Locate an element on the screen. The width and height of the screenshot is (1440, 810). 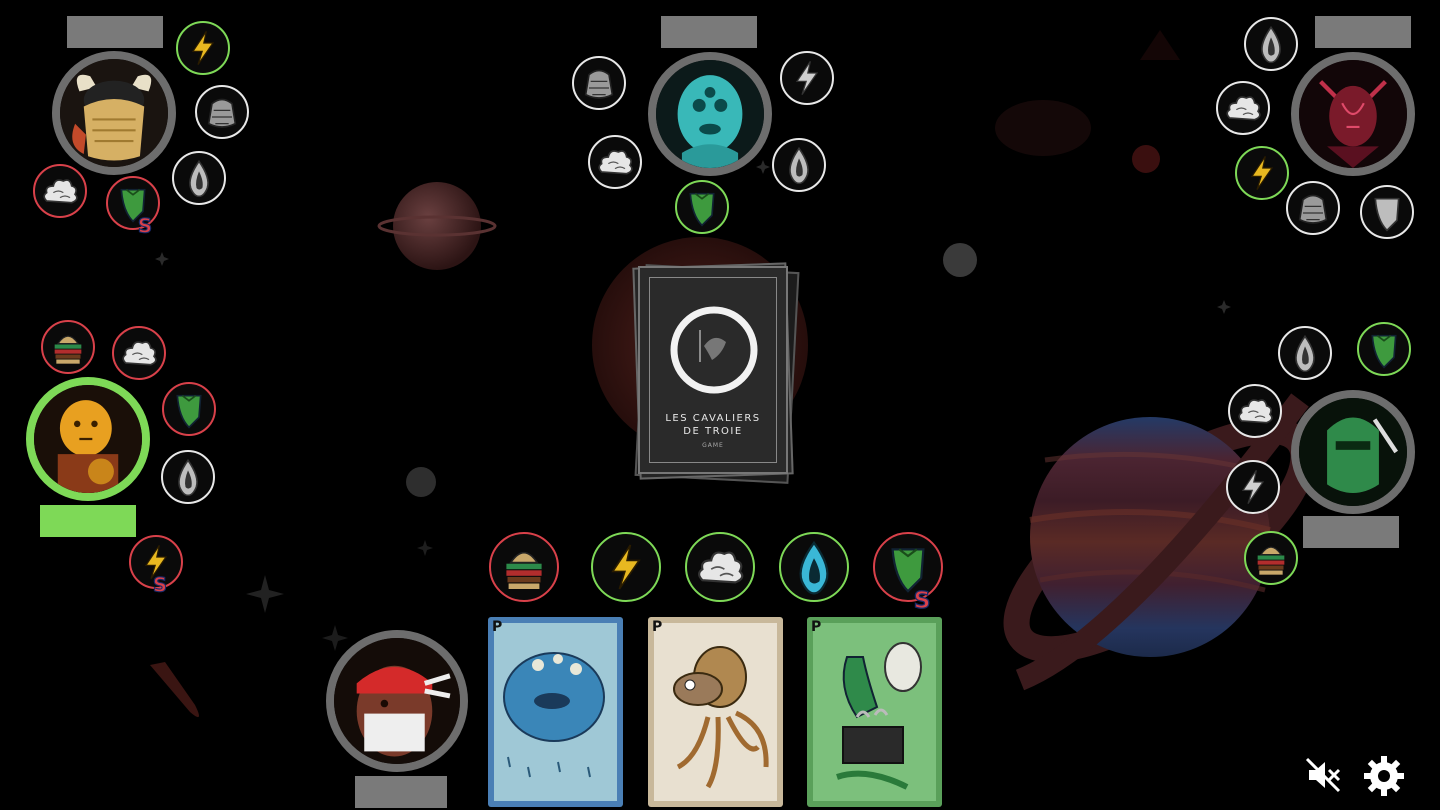
ringed-planet is located at coordinates (437, 226).